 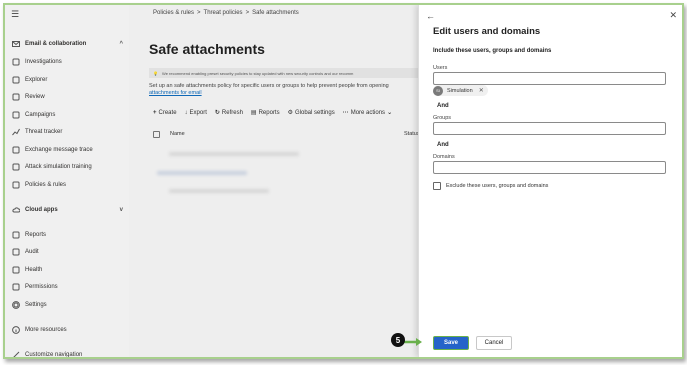 What do you see at coordinates (67, 115) in the screenshot?
I see `nav-item-campaigns: Campaigns` at bounding box center [67, 115].